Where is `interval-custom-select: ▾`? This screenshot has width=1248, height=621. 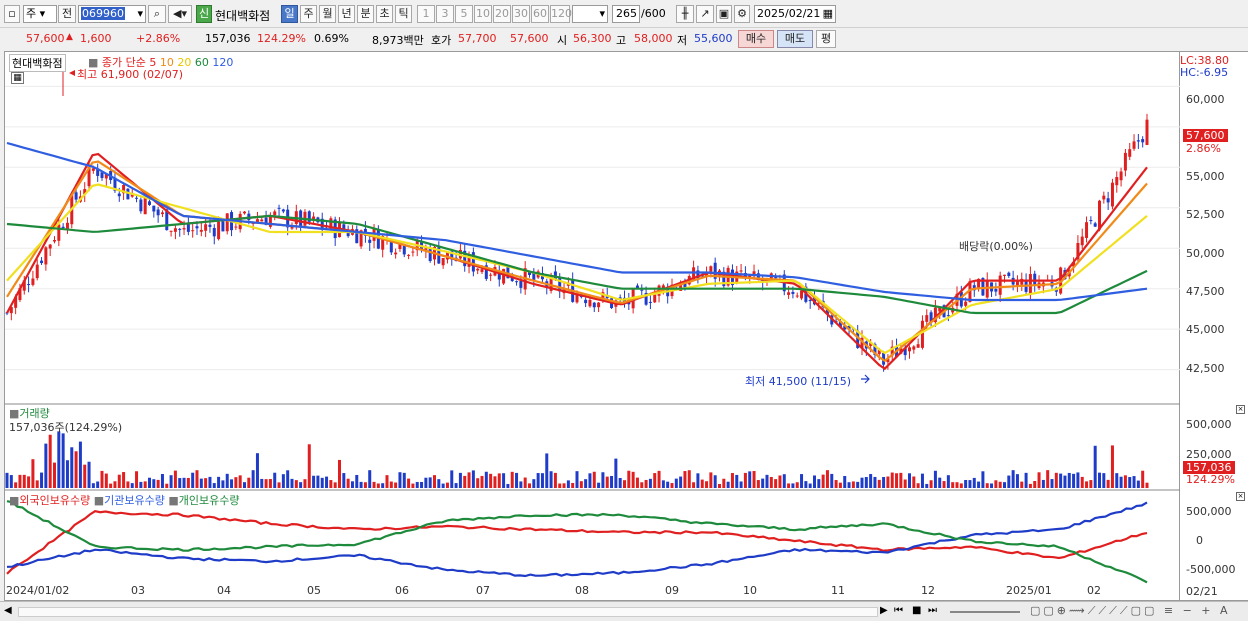
interval-custom-select: ▾ is located at coordinates (590, 14).